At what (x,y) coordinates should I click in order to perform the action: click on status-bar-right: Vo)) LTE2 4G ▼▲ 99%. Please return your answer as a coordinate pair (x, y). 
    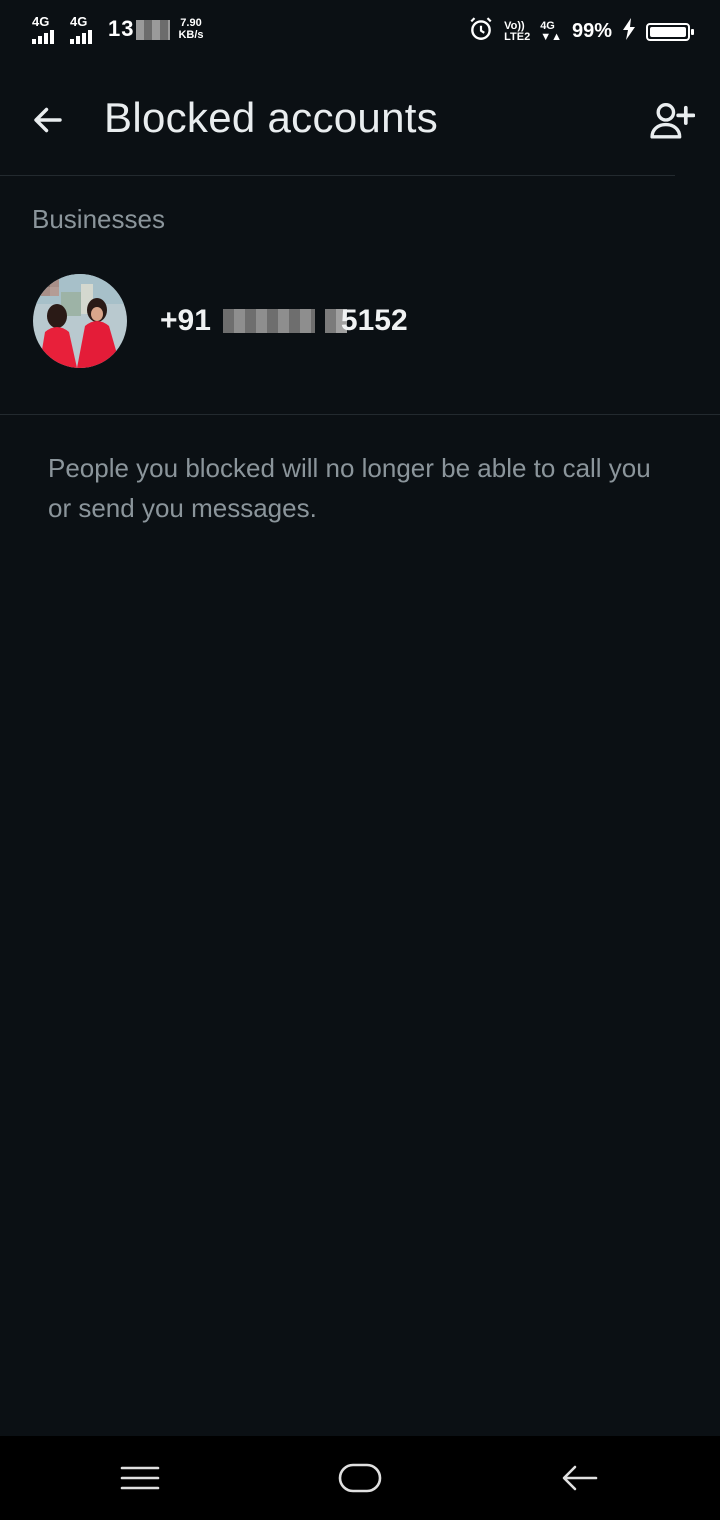
    Looking at the image, I should click on (581, 31).